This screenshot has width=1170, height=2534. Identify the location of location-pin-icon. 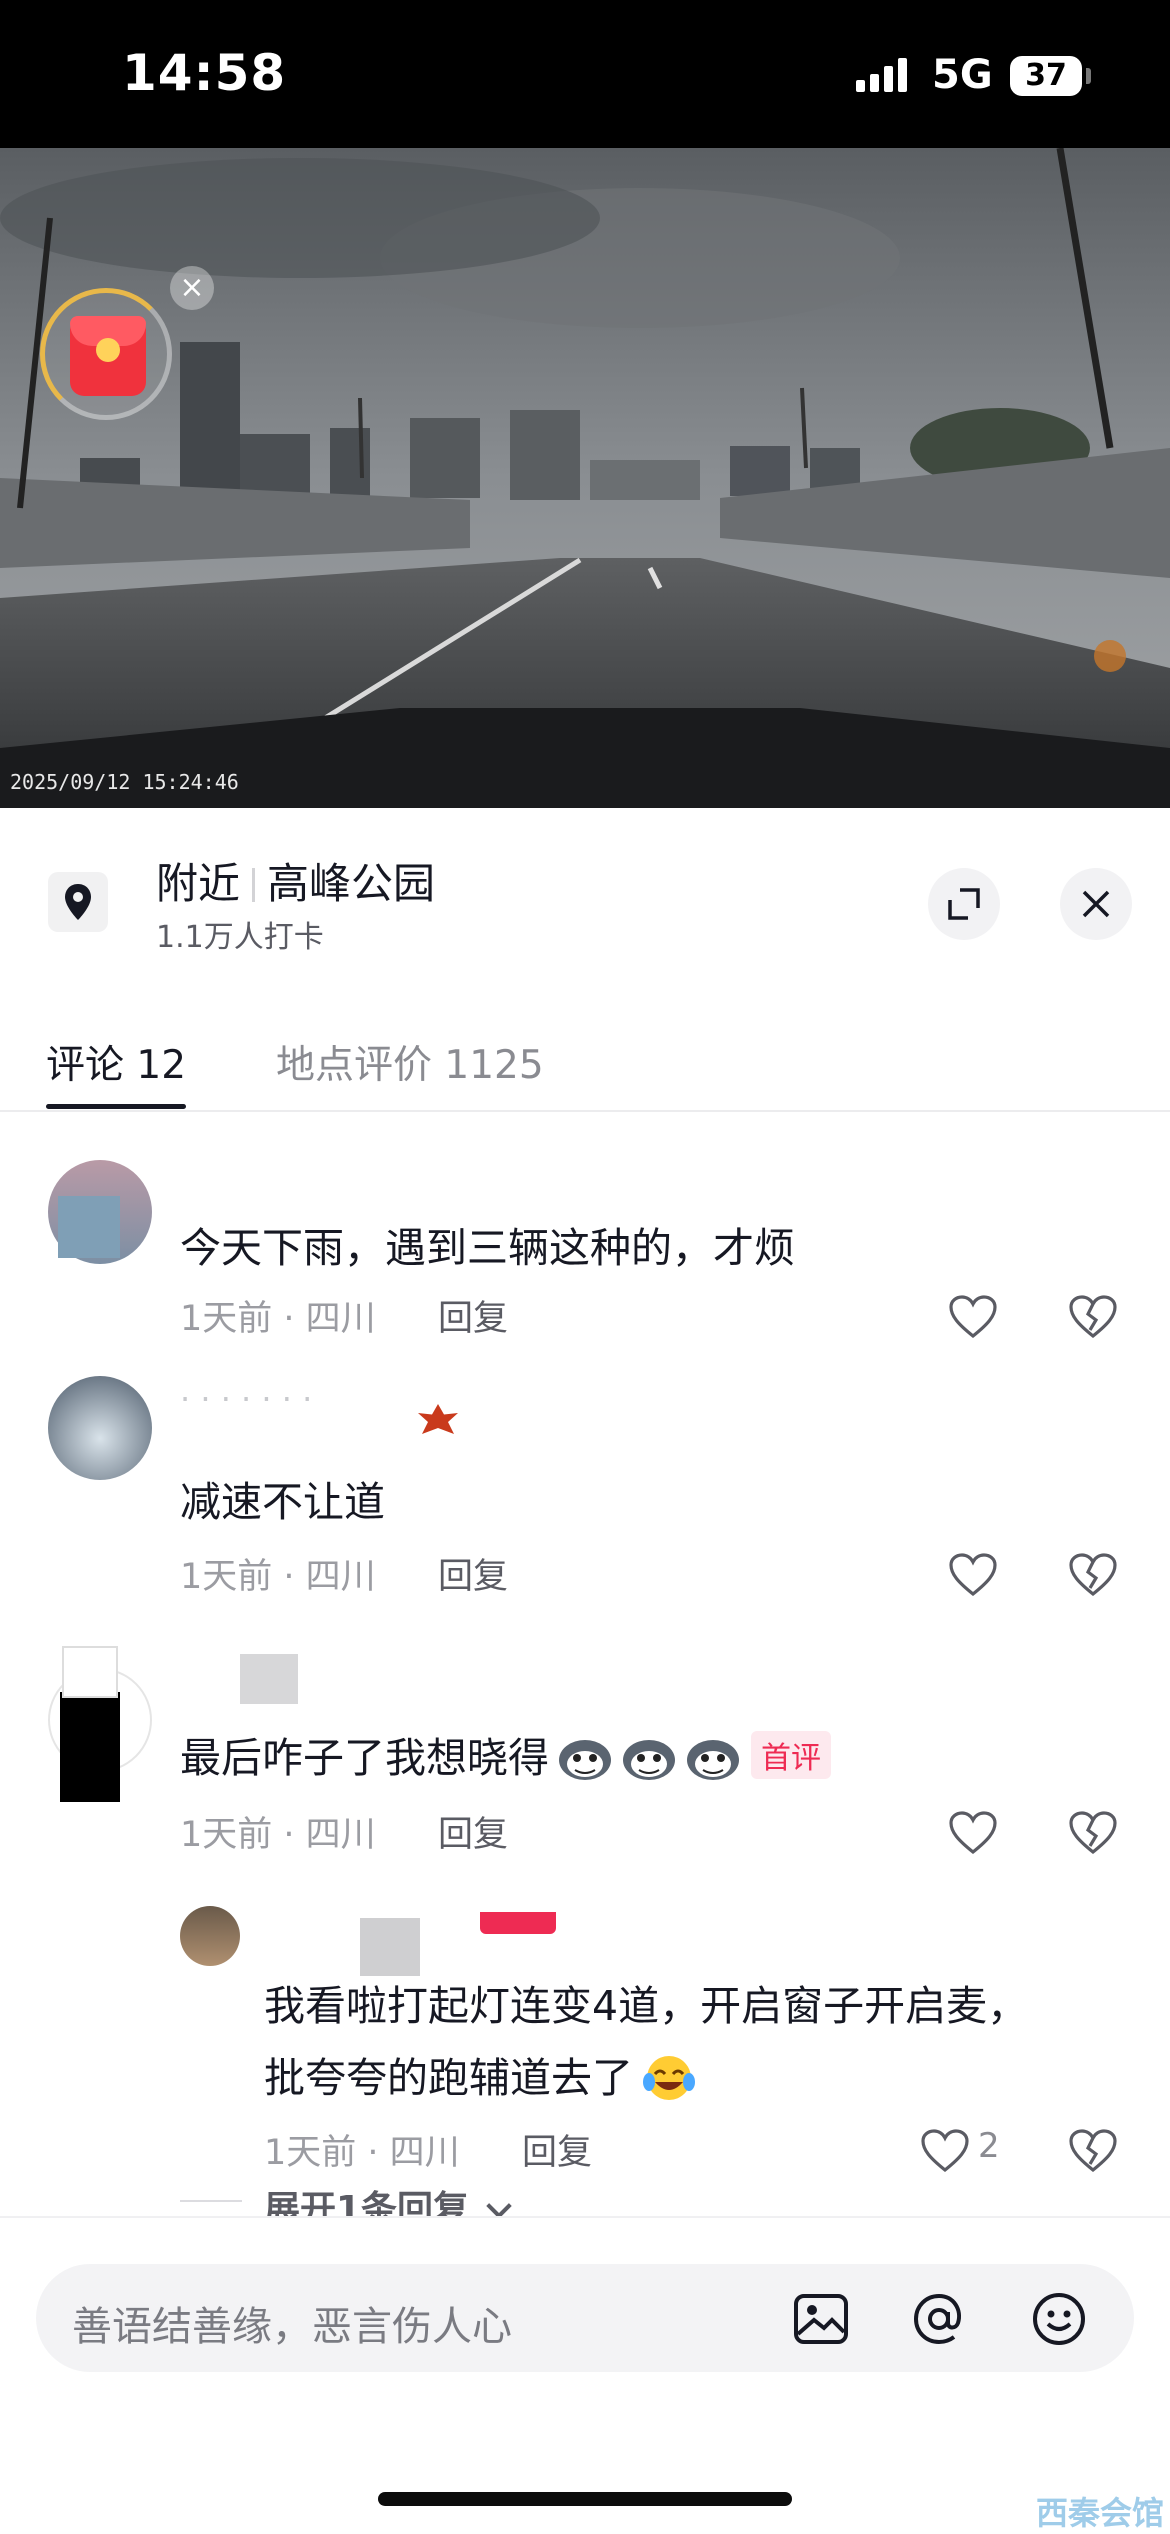
(78, 902).